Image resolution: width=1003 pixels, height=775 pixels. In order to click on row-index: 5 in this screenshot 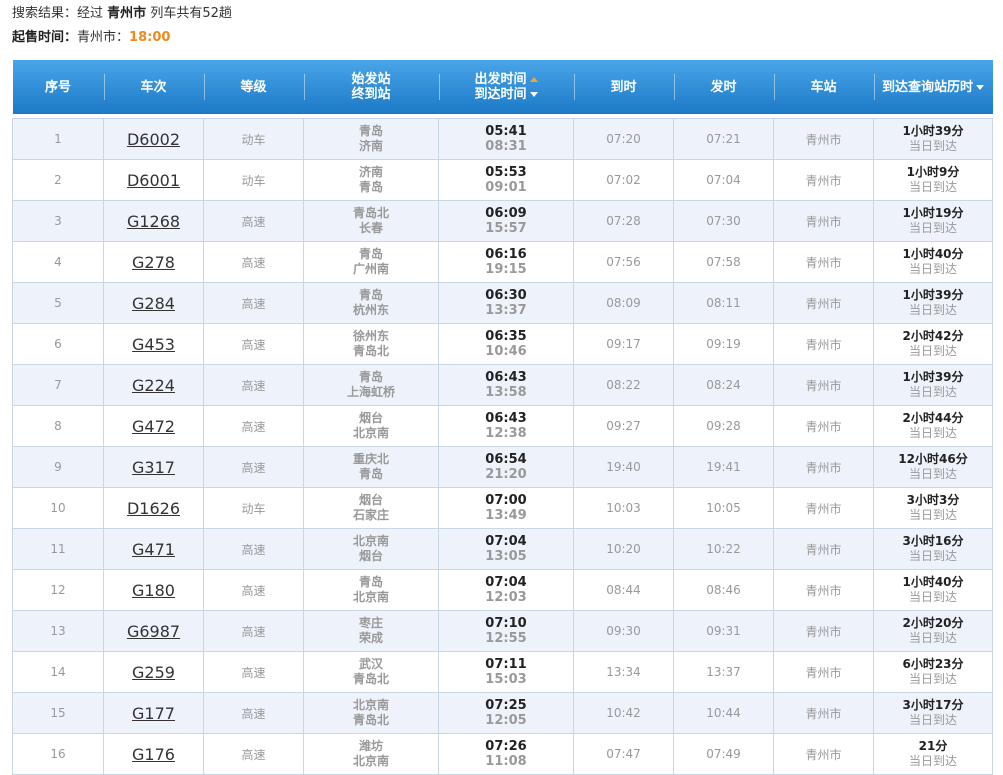, I will do `click(58, 303)`.